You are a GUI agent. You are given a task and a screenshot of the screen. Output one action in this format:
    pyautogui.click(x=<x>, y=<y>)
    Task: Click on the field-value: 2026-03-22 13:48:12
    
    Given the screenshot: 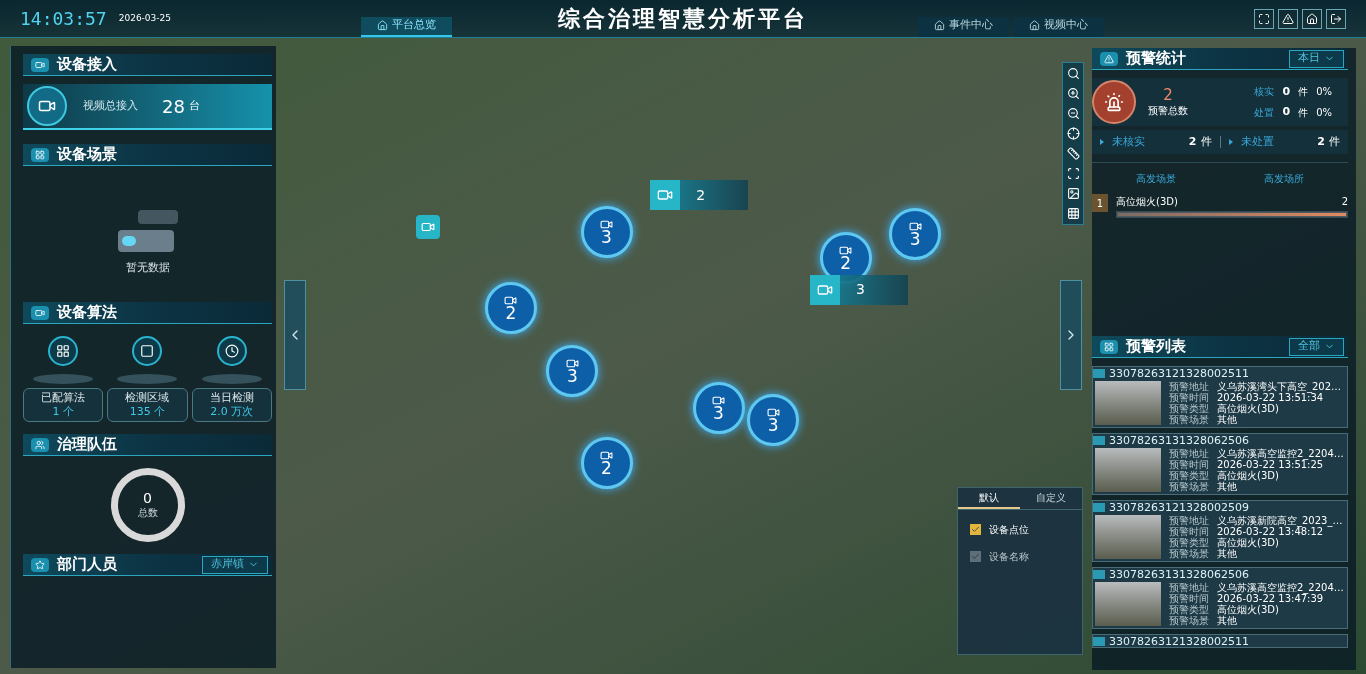 What is the action you would take?
    pyautogui.click(x=1270, y=531)
    